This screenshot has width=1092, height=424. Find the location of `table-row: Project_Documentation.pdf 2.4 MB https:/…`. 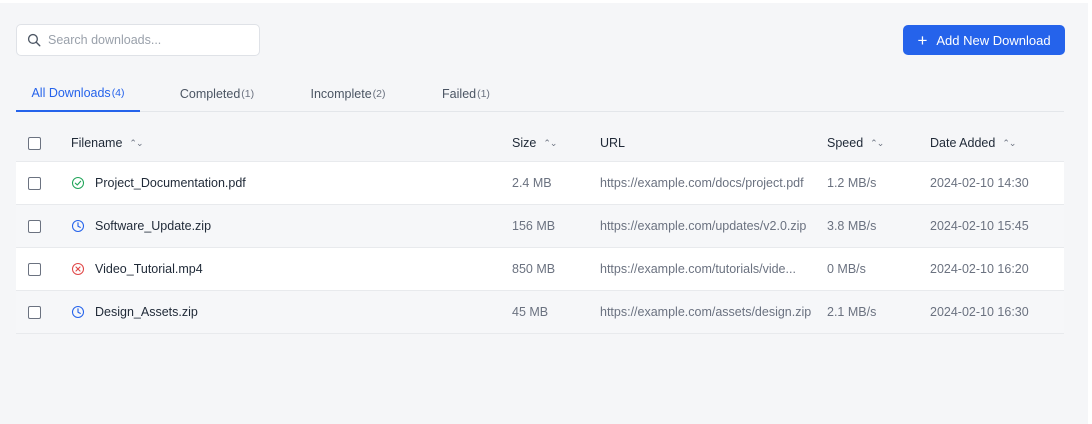

table-row: Project_Documentation.pdf 2.4 MB https:/… is located at coordinates (540, 183).